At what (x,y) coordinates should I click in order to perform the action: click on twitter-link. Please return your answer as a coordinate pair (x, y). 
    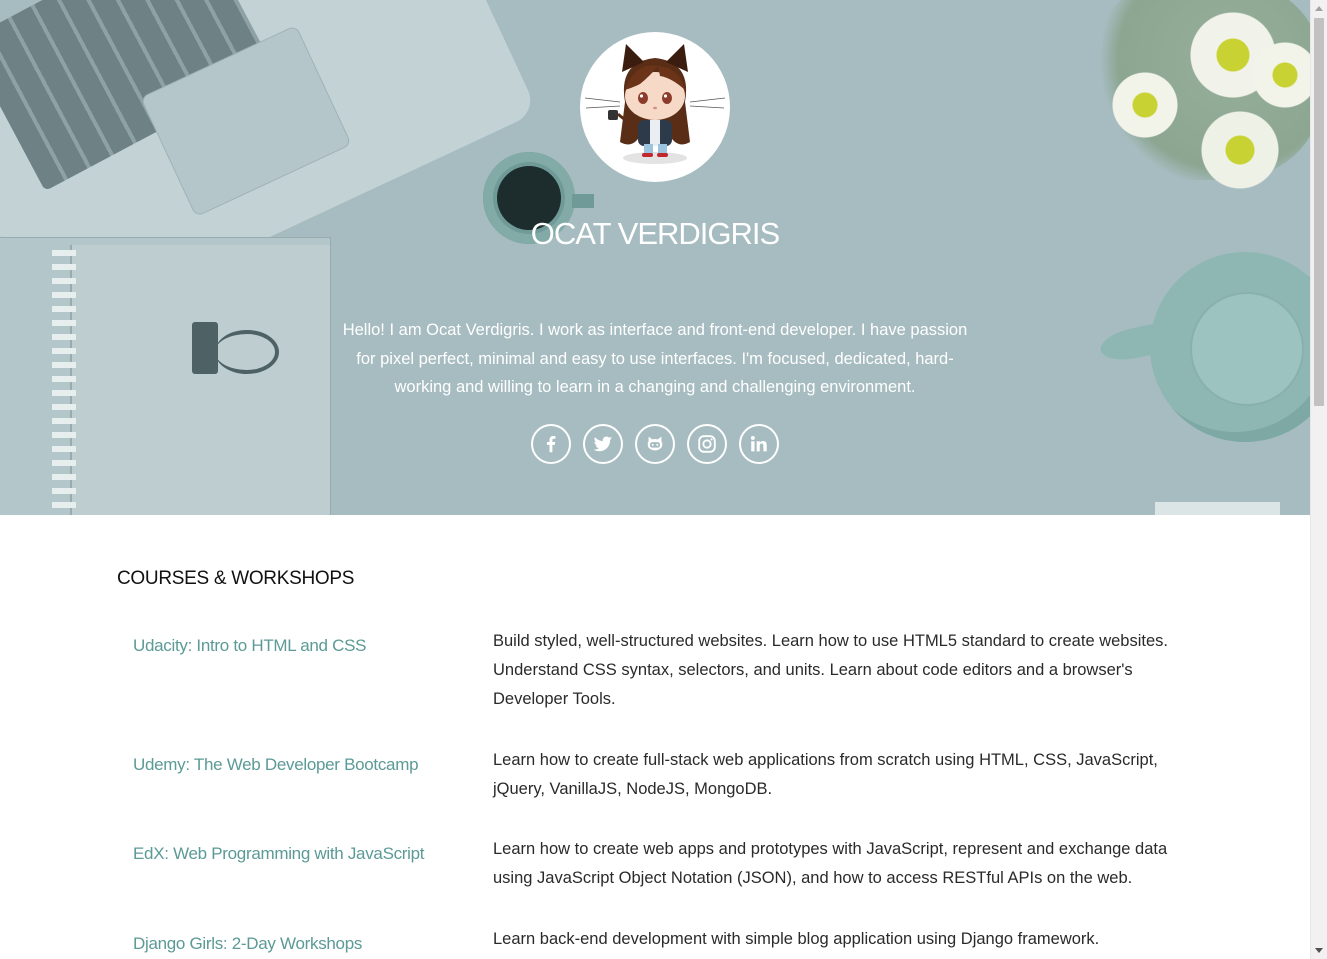
    Looking at the image, I should click on (603, 444).